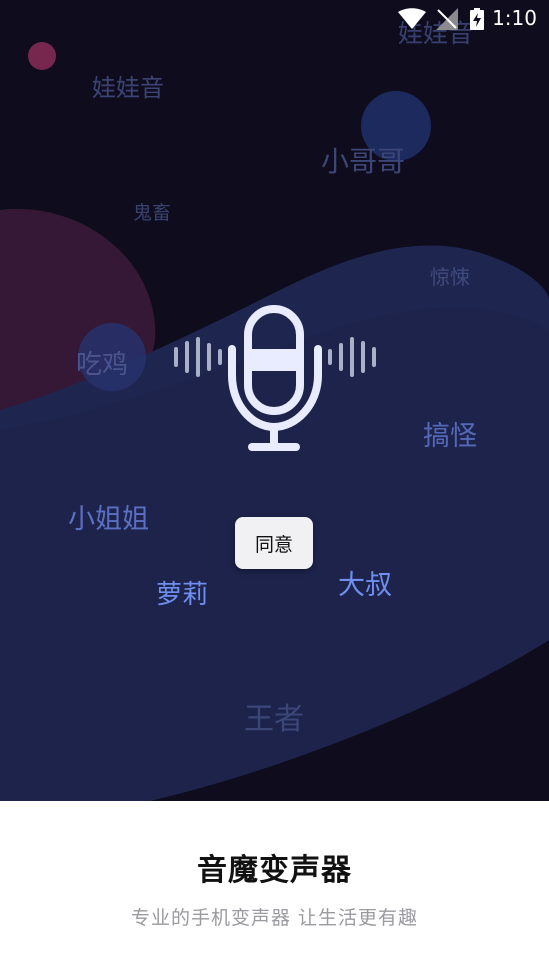 The image size is (549, 977). What do you see at coordinates (477, 21) in the screenshot?
I see `battery-charging-icon` at bounding box center [477, 21].